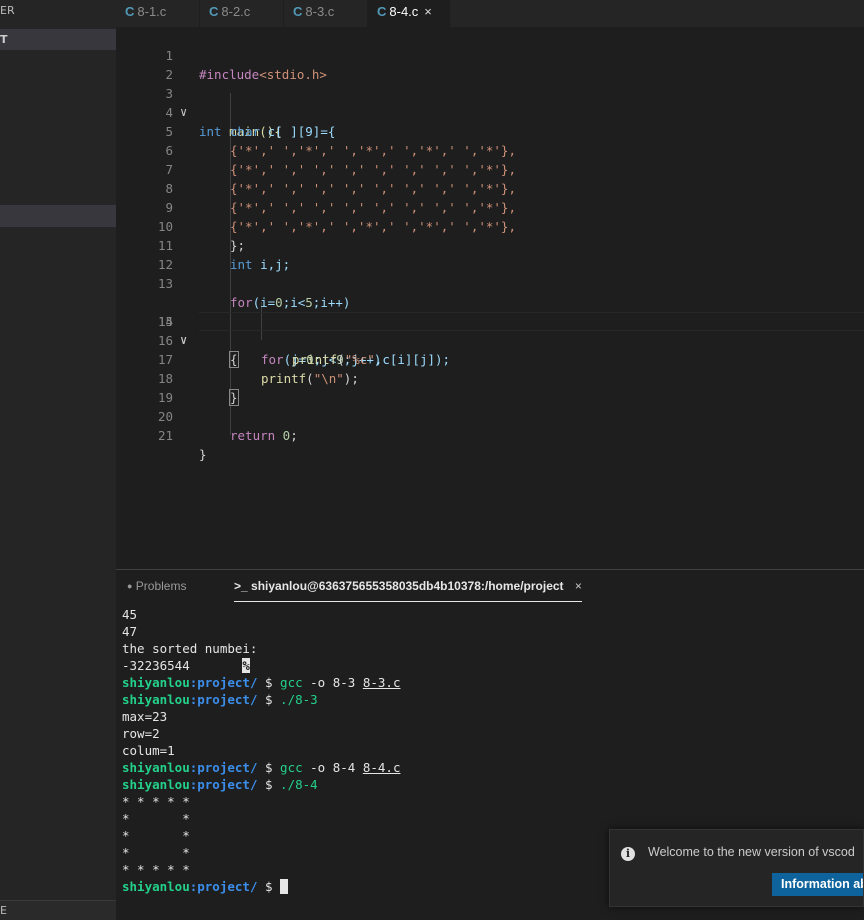 This screenshot has width=864, height=920. What do you see at coordinates (186, 665) in the screenshot?
I see `terminal-line: -32236544 %` at bounding box center [186, 665].